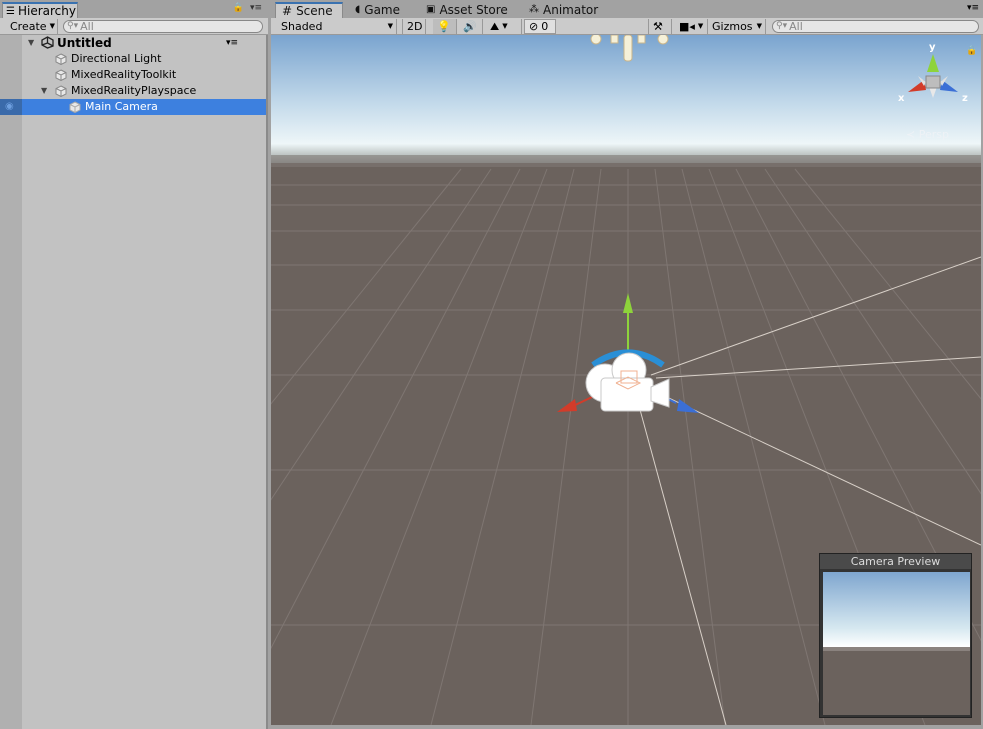 The height and width of the screenshot is (729, 983). I want to click on hierarchy-toolbar: Create ▼ ⚲▾ All, so click(134, 26).